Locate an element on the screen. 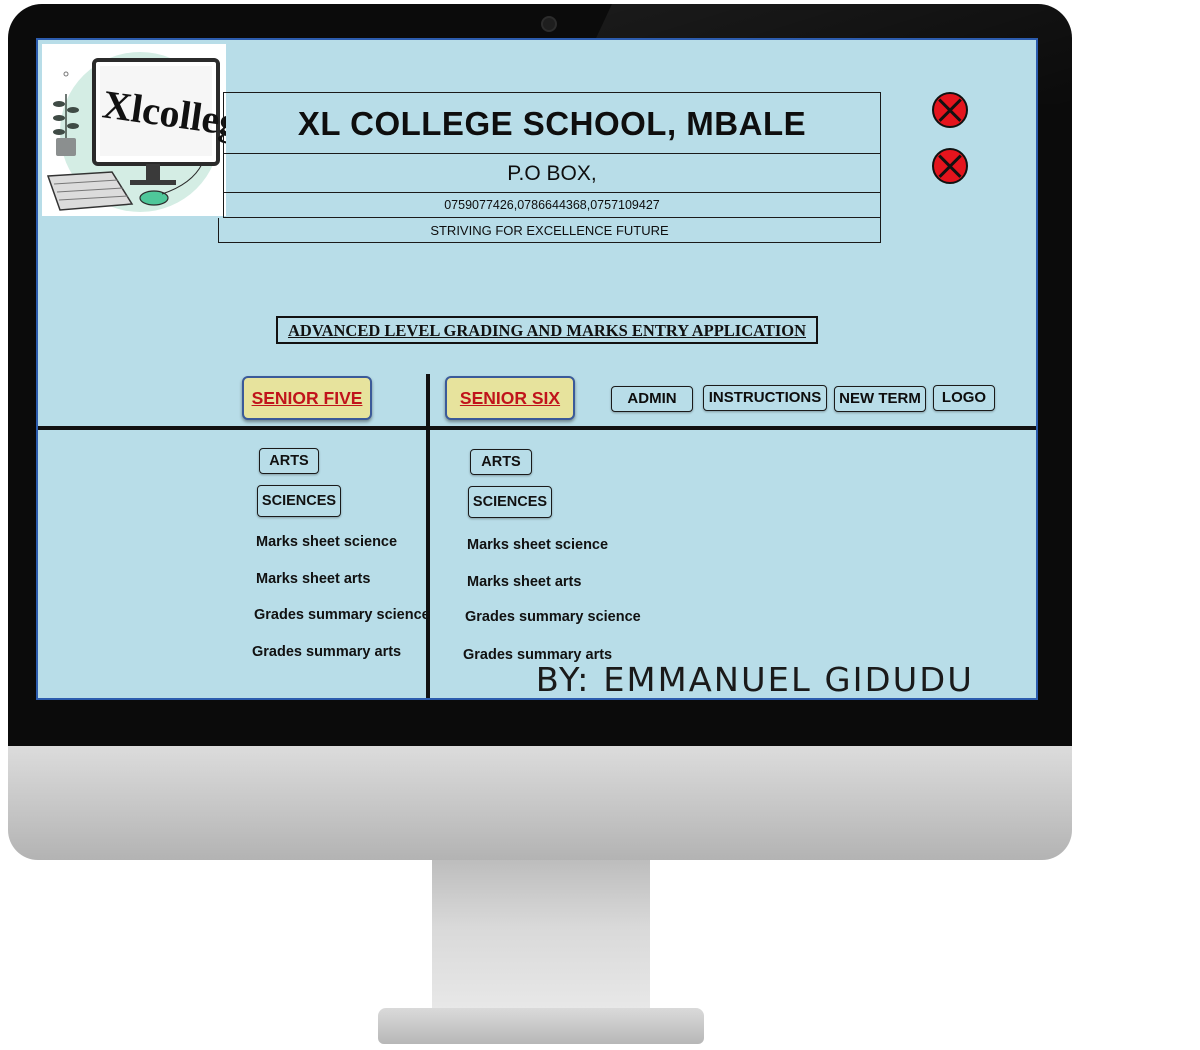 The image size is (1200, 1050). senior-six-button: SENIOR SIX is located at coordinates (510, 398).